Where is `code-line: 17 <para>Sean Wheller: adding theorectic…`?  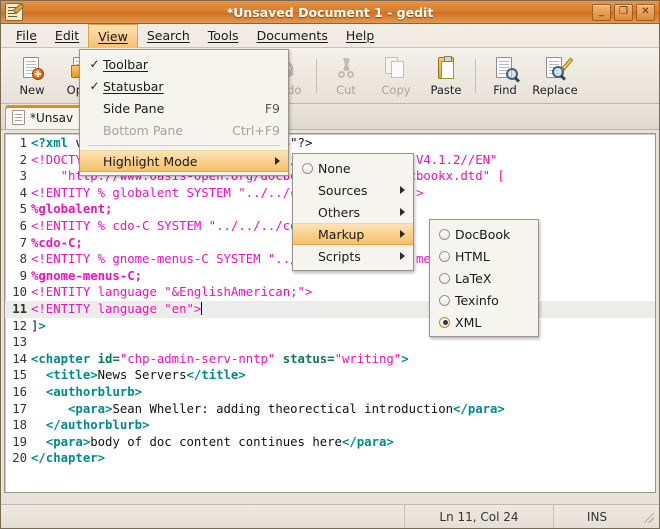 code-line: 17 <para>Sean Wheller: adding theorectic… is located at coordinates (330, 409).